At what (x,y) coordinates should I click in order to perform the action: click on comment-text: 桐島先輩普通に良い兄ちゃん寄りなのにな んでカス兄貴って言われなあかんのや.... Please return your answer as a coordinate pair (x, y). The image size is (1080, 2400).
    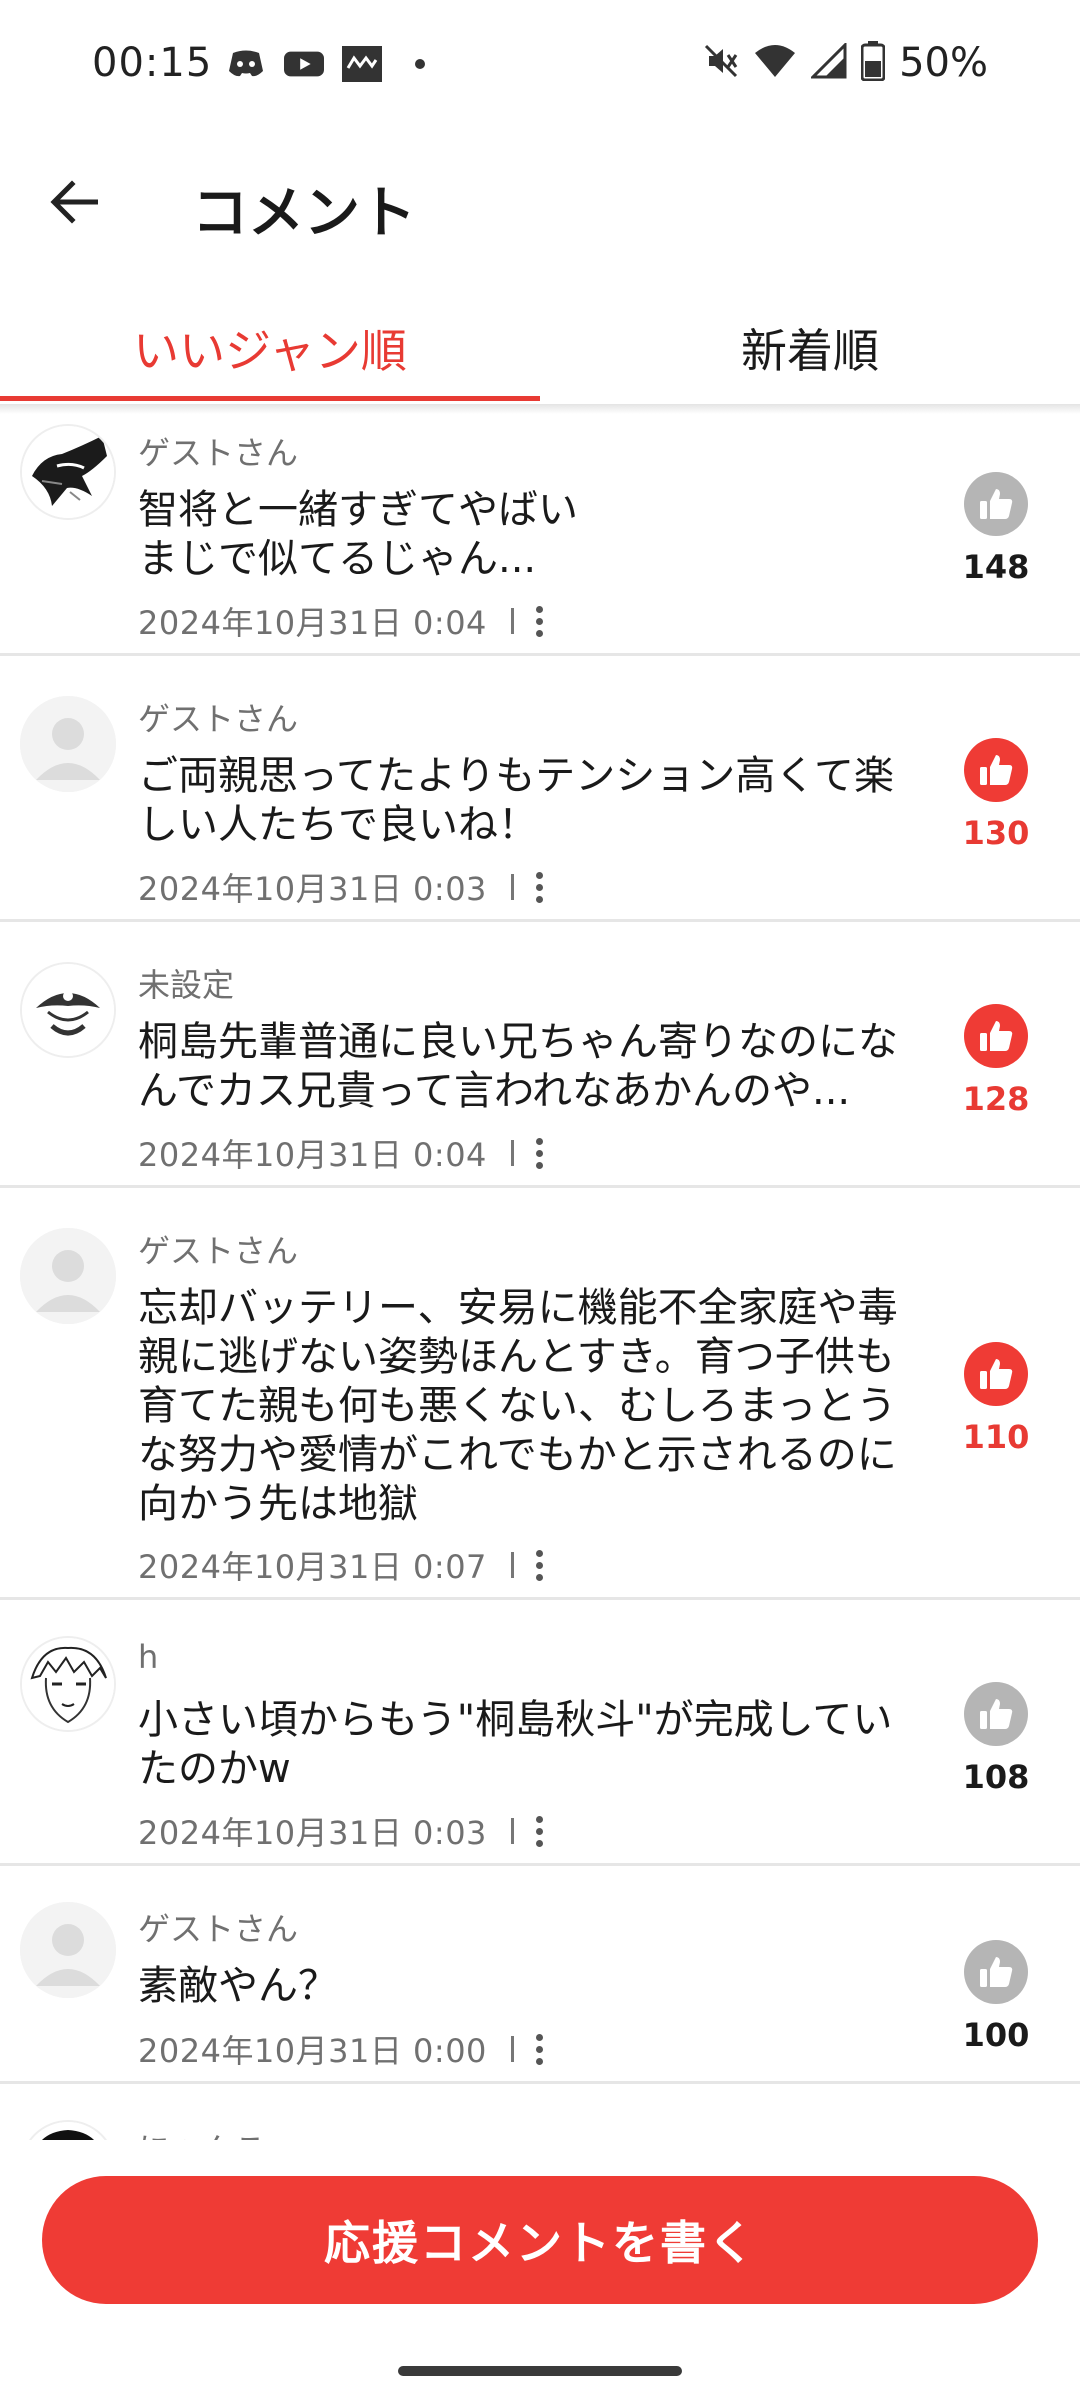
    Looking at the image, I should click on (528, 1067).